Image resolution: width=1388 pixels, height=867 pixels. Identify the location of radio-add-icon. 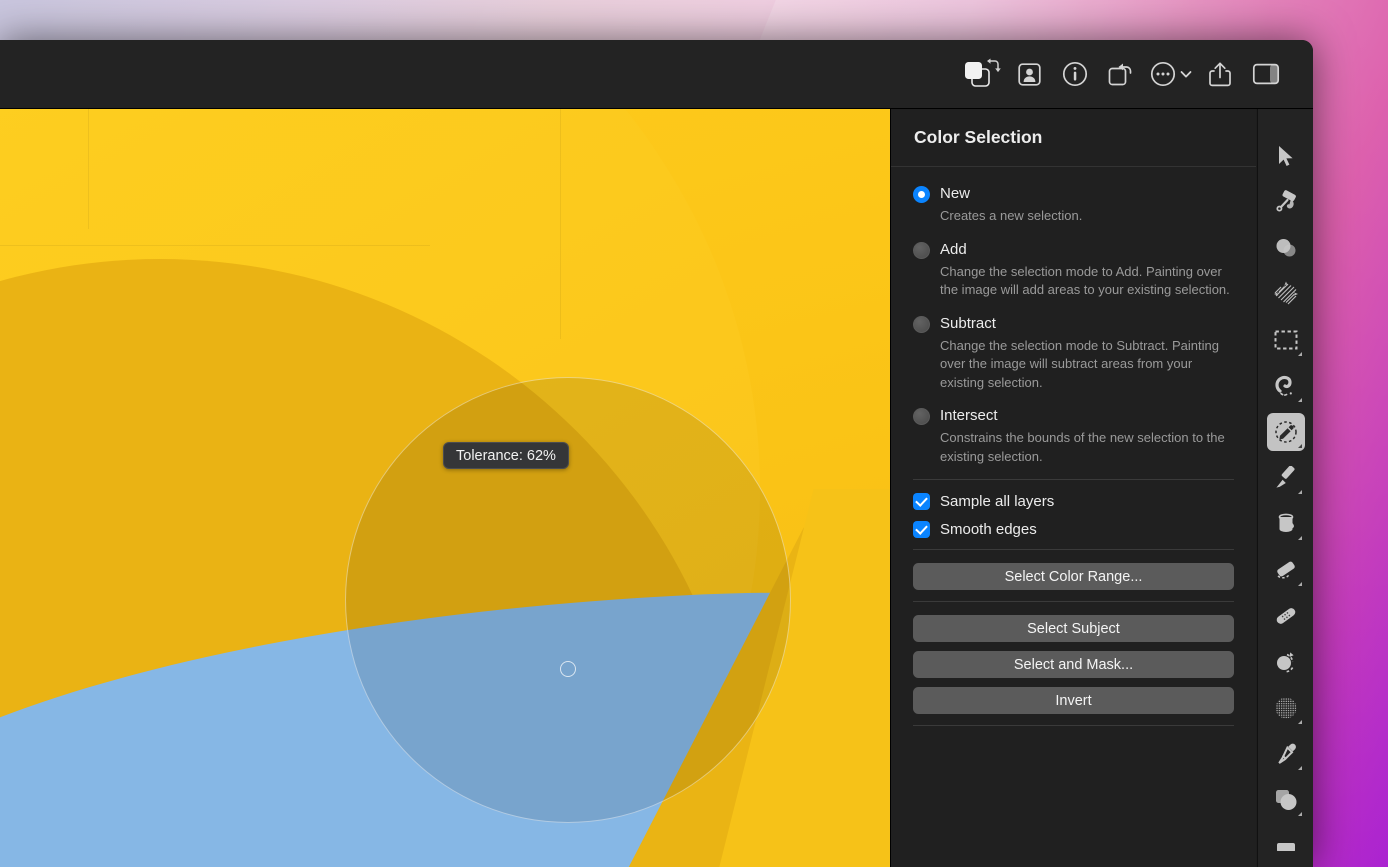
(921, 250).